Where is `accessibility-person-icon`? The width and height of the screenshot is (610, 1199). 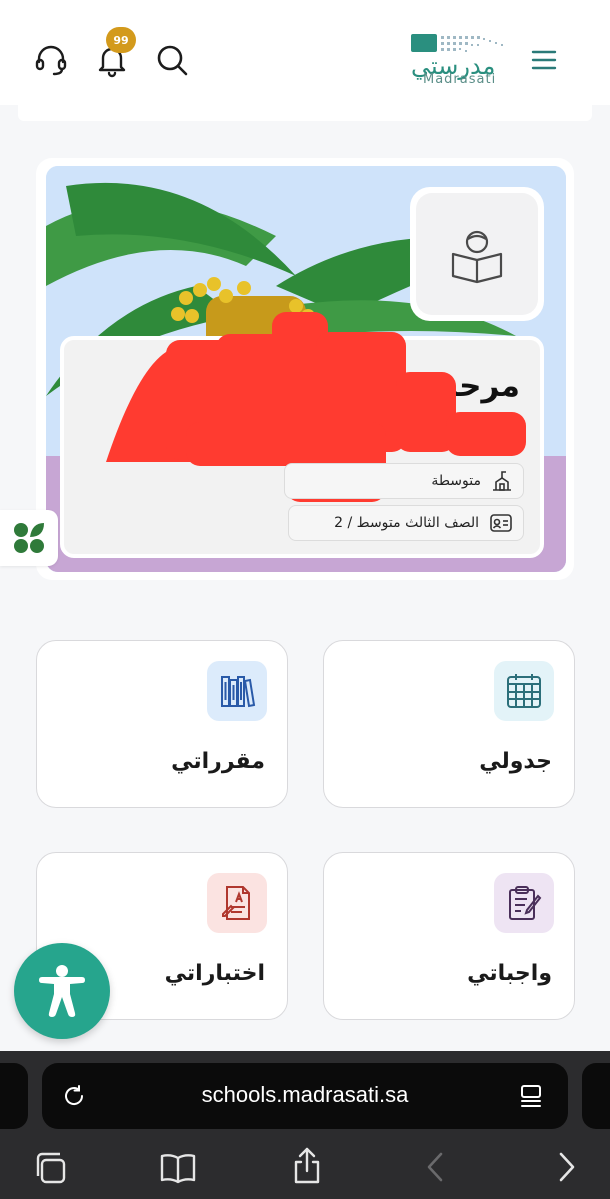
accessibility-person-icon is located at coordinates (62, 991).